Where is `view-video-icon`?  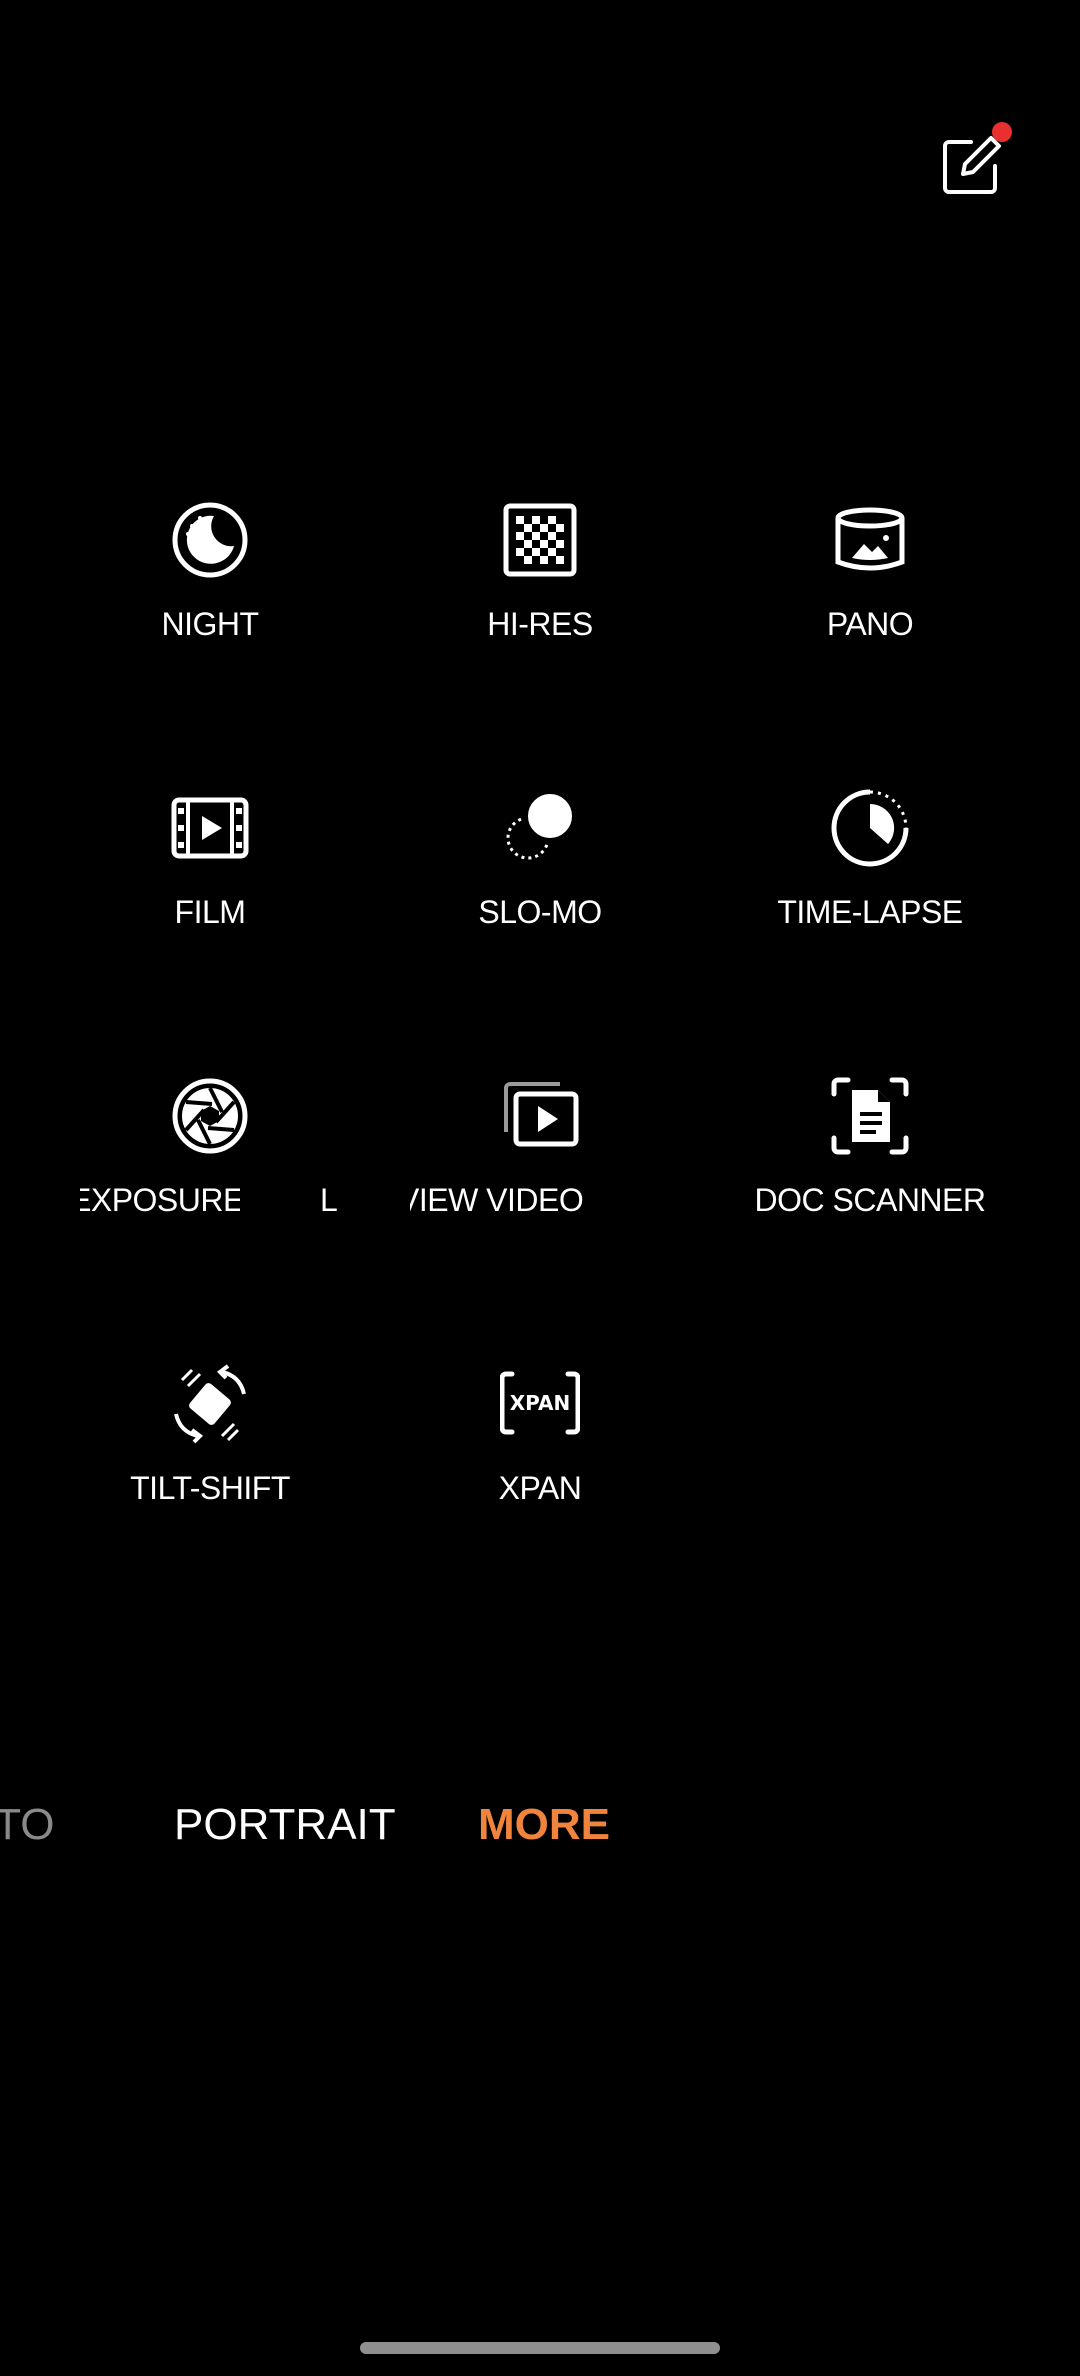 view-video-icon is located at coordinates (540, 1116).